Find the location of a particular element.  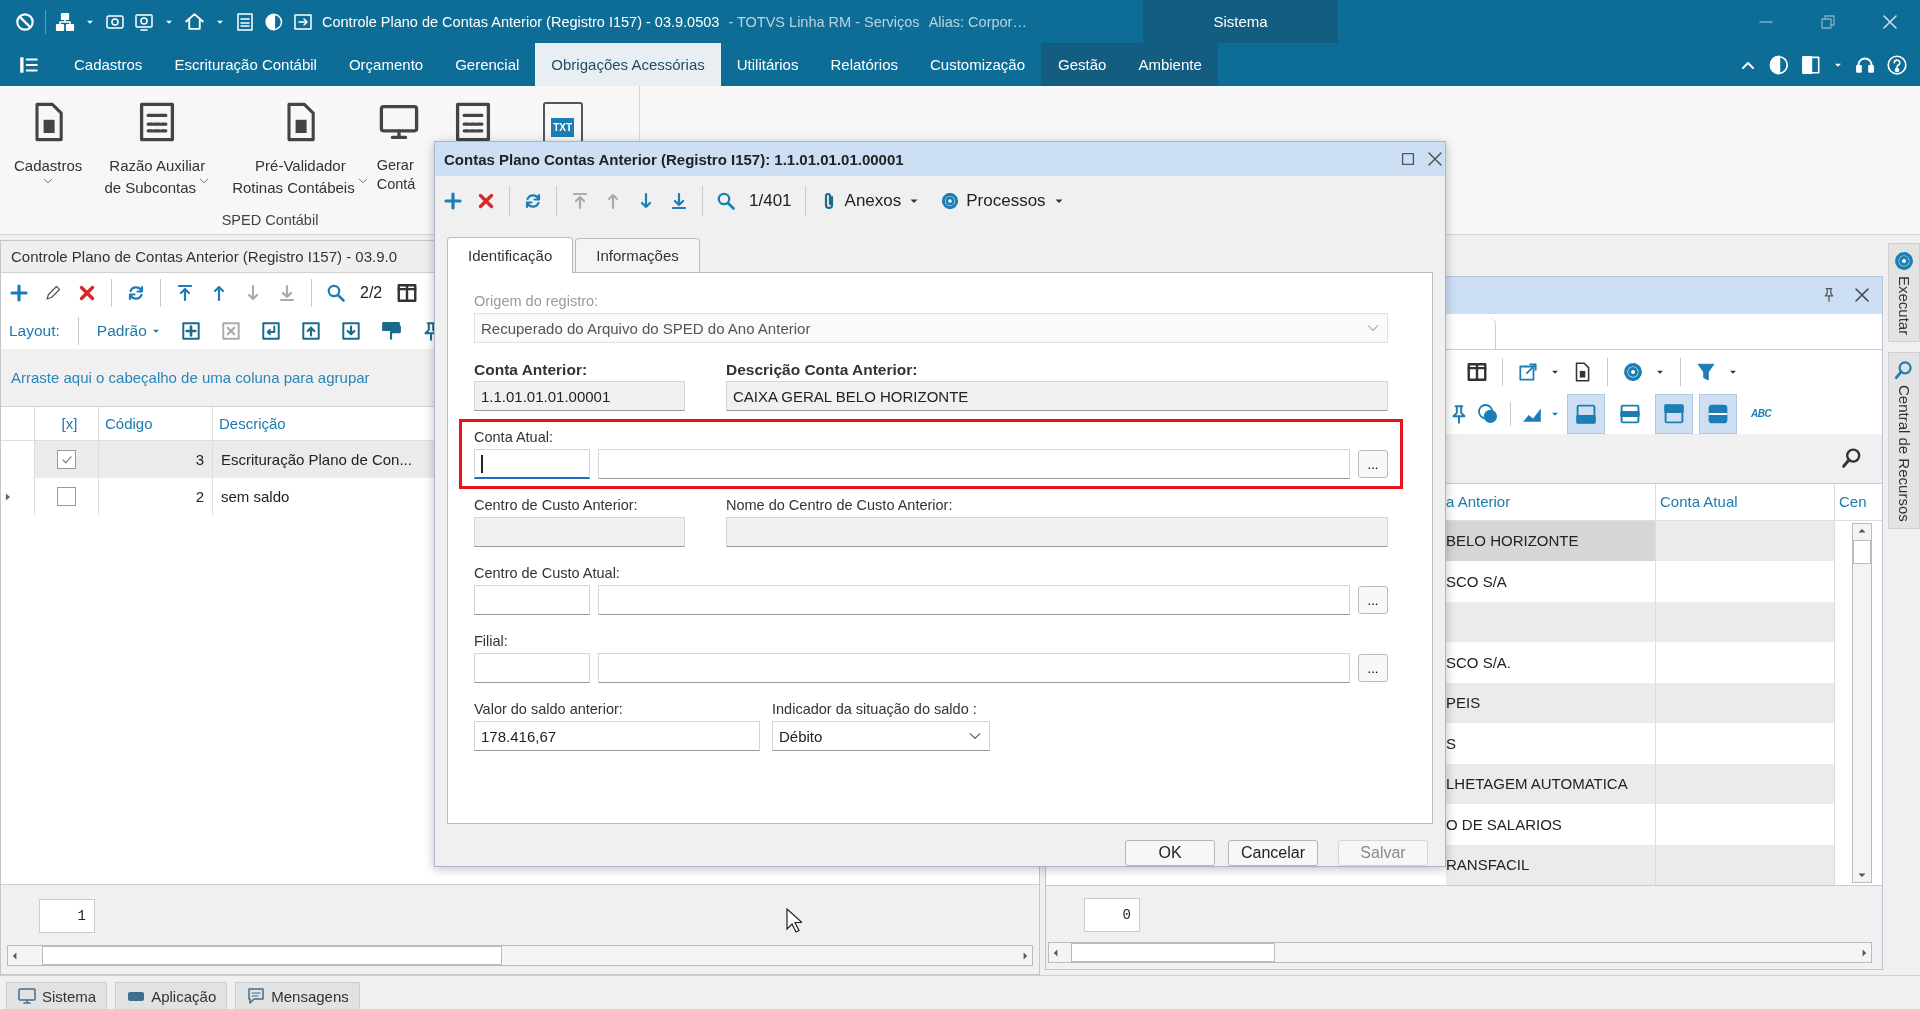

ribbon-label: Gerar is located at coordinates (395, 165).